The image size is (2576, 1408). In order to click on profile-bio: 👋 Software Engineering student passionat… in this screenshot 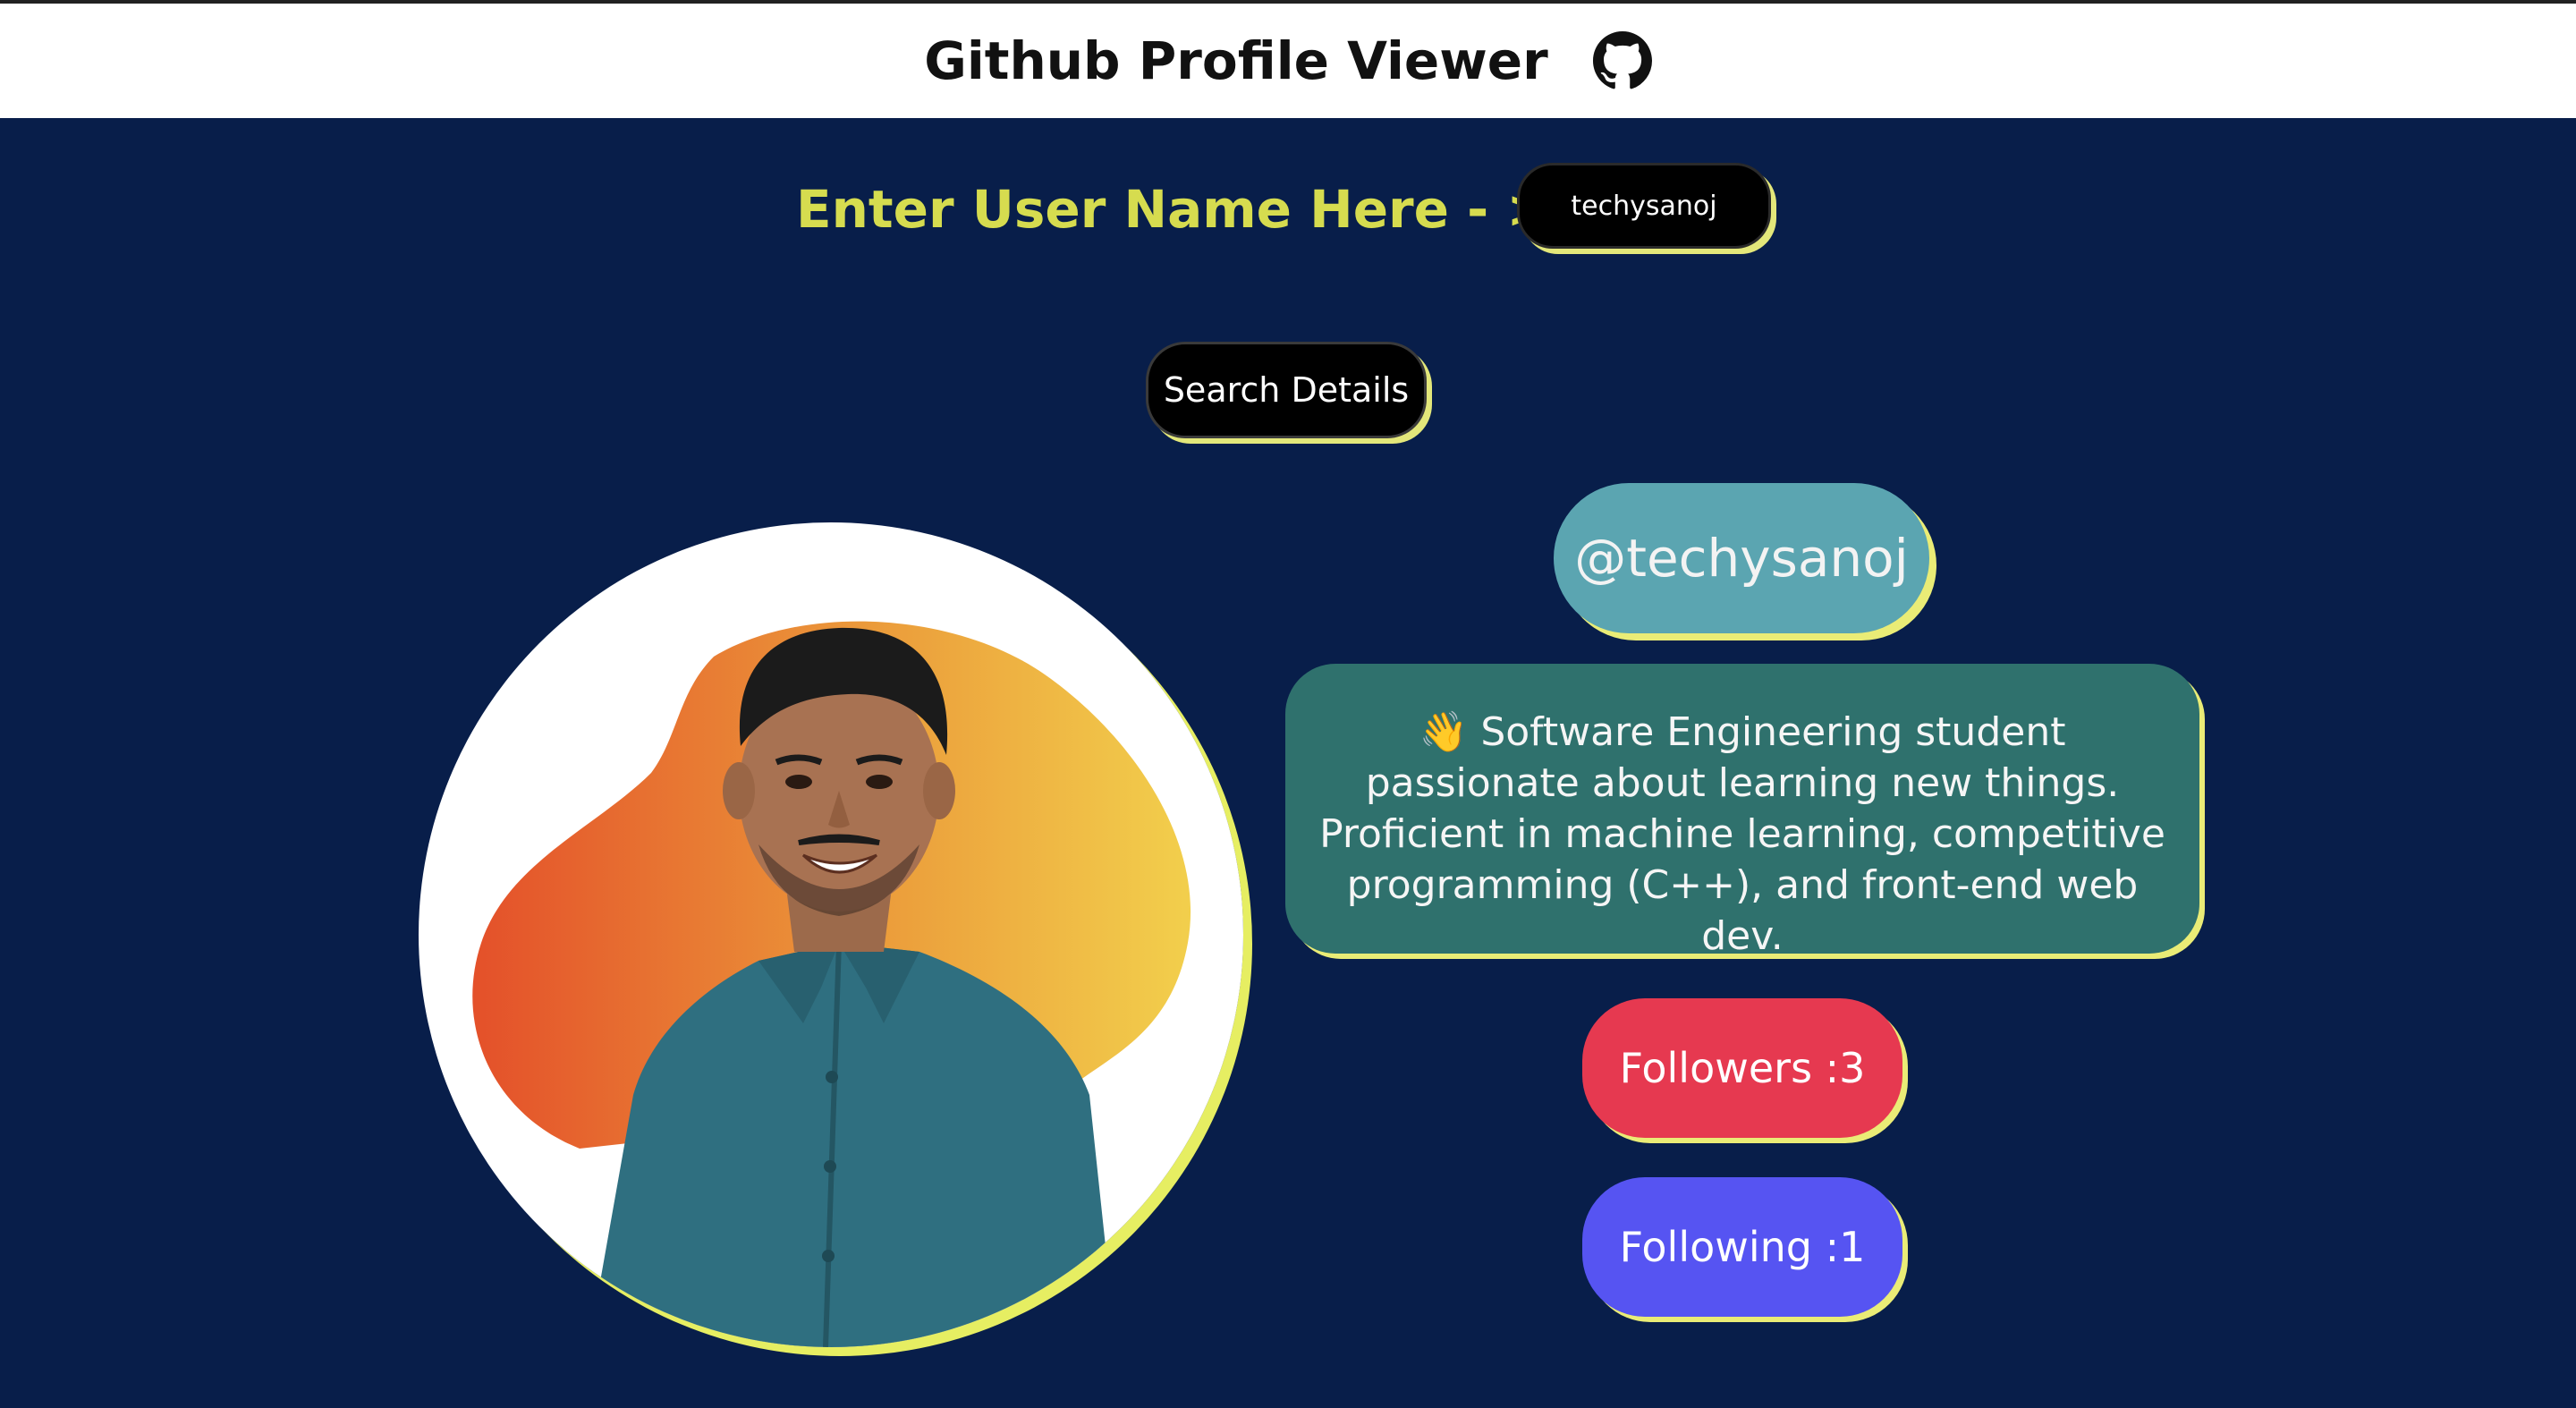, I will do `click(1742, 812)`.